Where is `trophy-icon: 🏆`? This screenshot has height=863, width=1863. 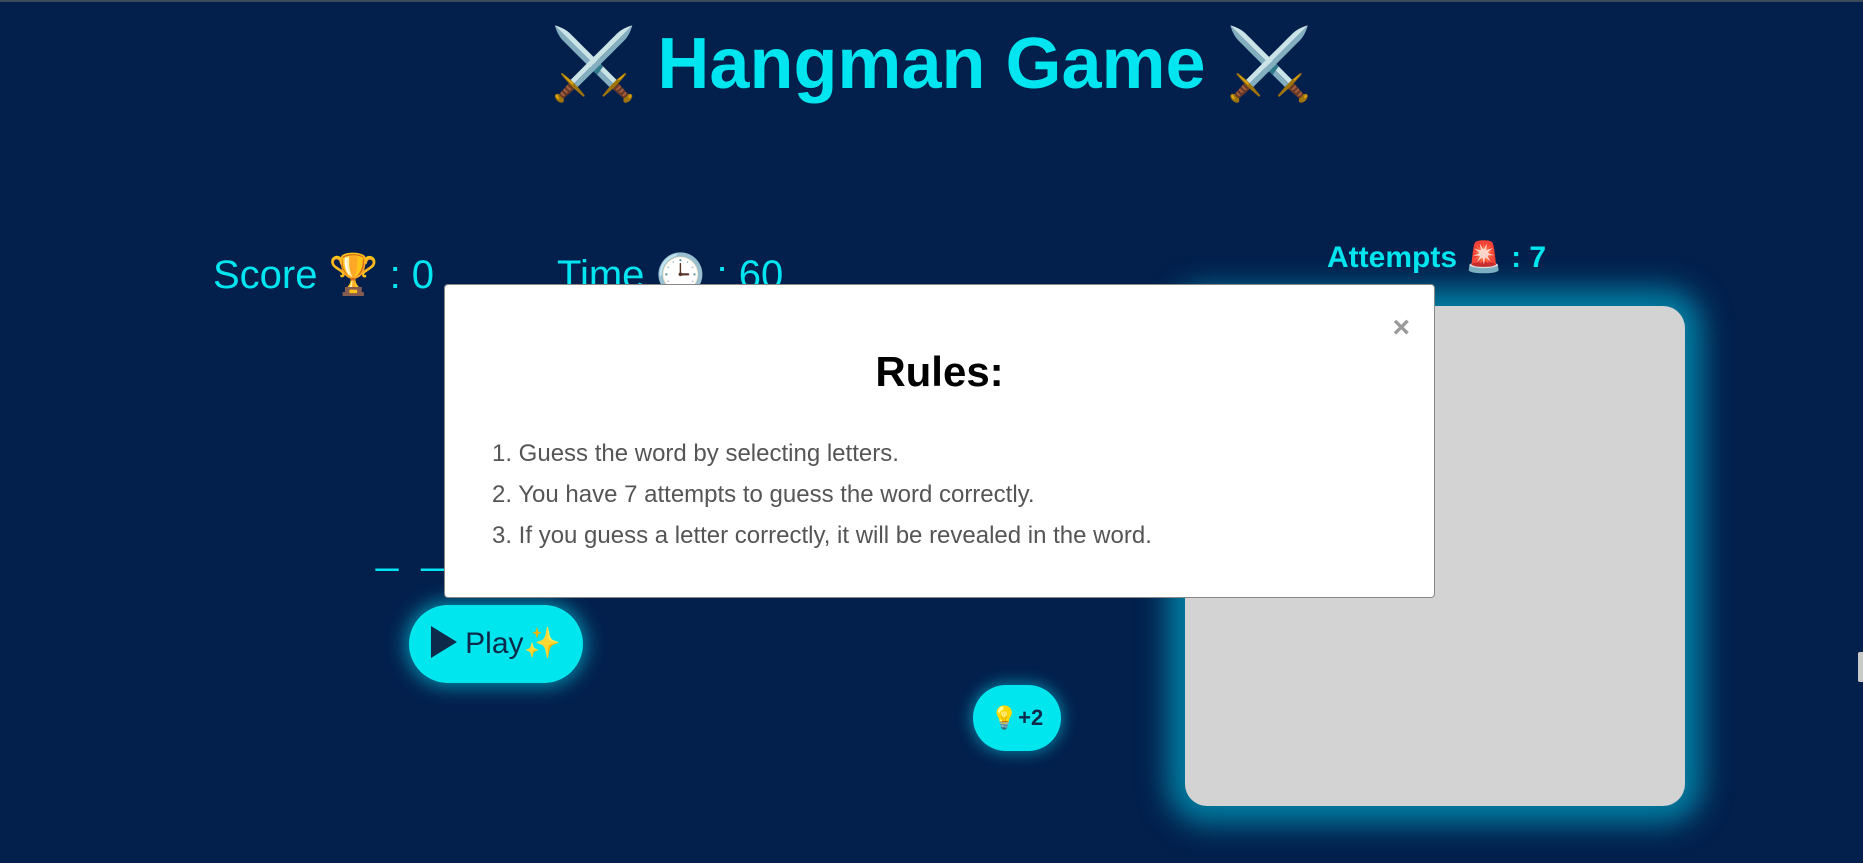
trophy-icon: 🏆 is located at coordinates (353, 275).